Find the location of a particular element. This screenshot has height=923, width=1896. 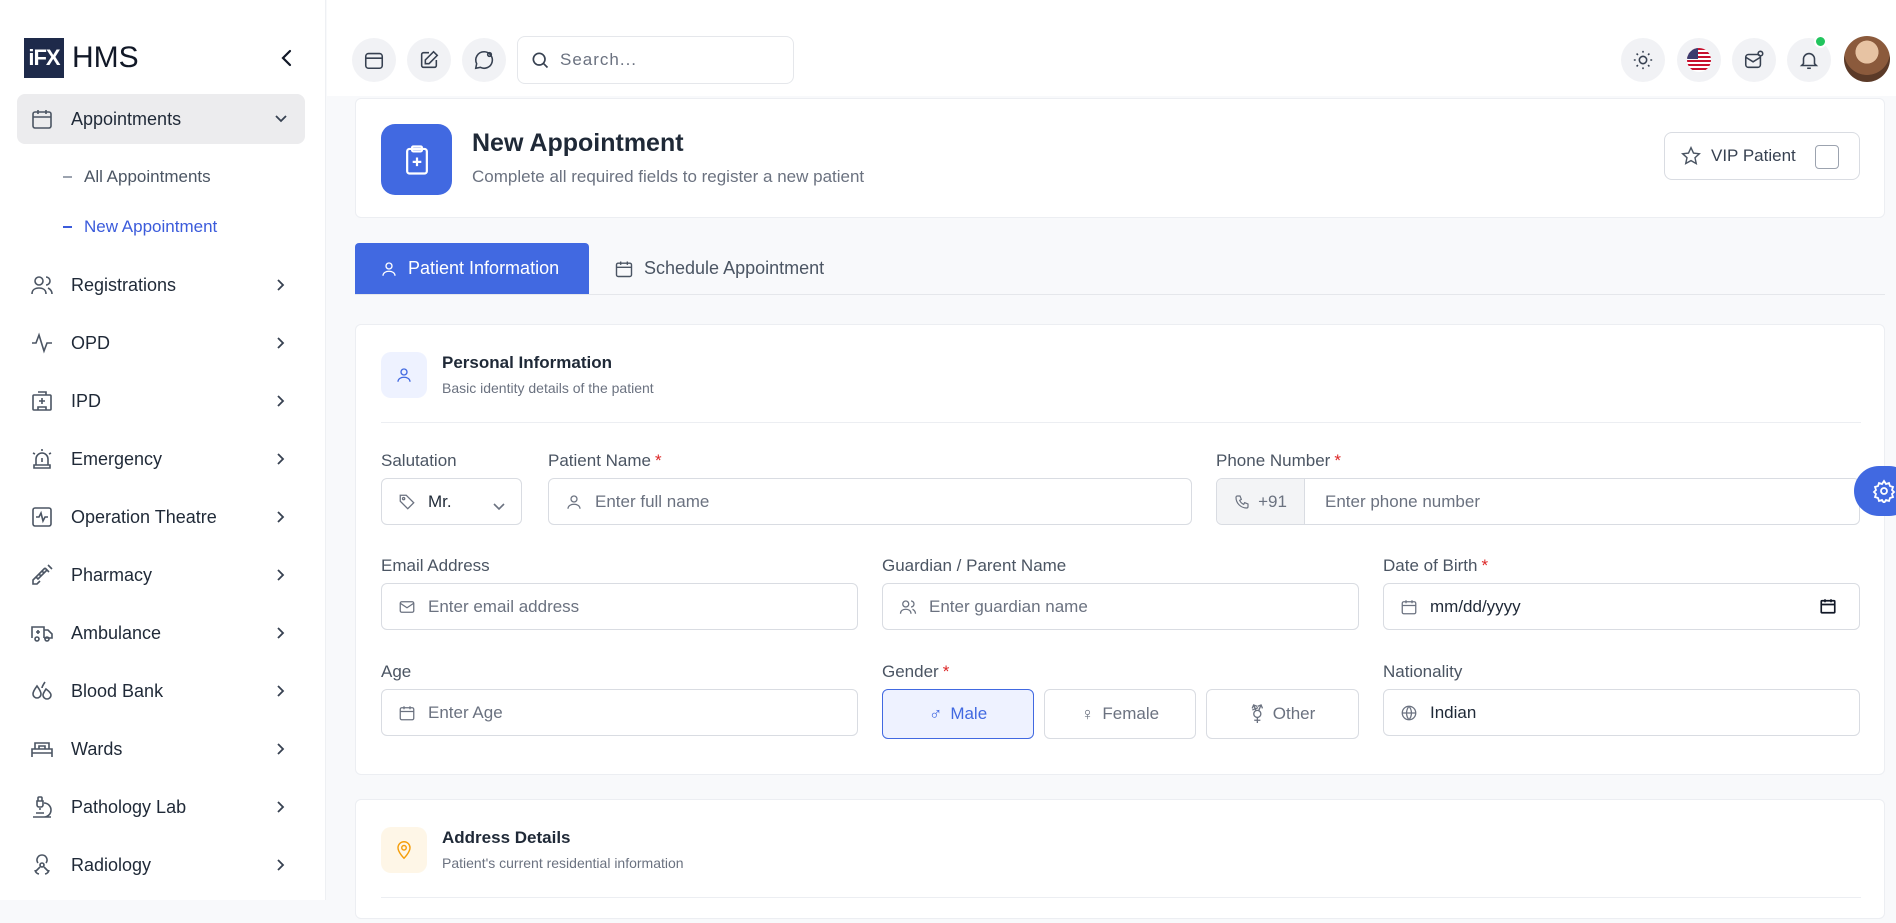

nationality-field: Indian is located at coordinates (1621, 712).